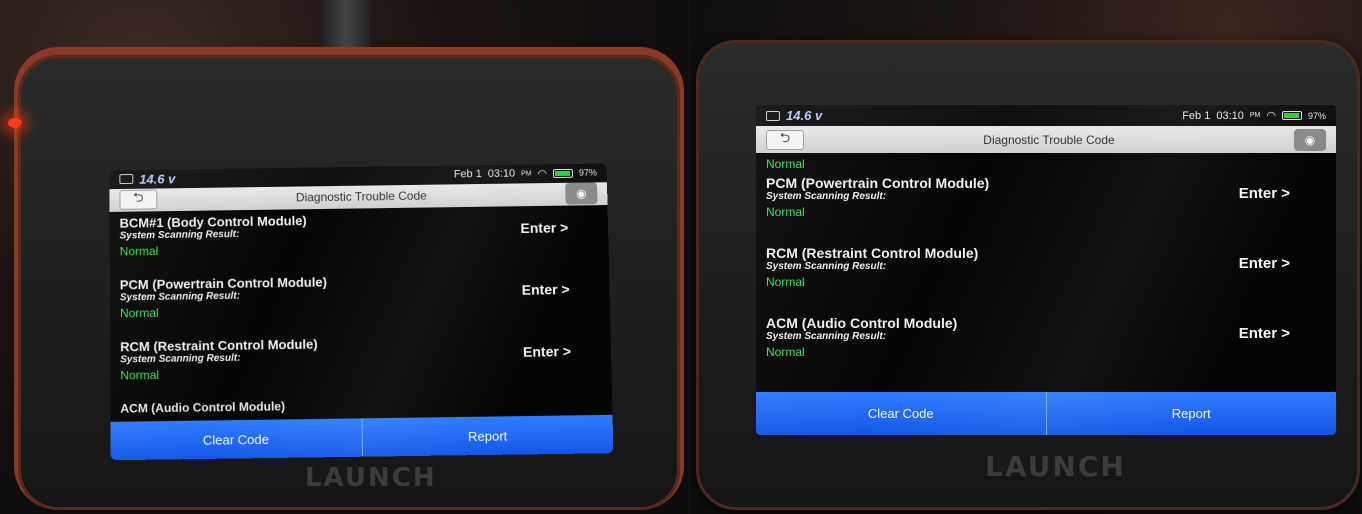 This screenshot has height=514, width=1362. What do you see at coordinates (785, 163) in the screenshot?
I see `result-value-partial: Normal` at bounding box center [785, 163].